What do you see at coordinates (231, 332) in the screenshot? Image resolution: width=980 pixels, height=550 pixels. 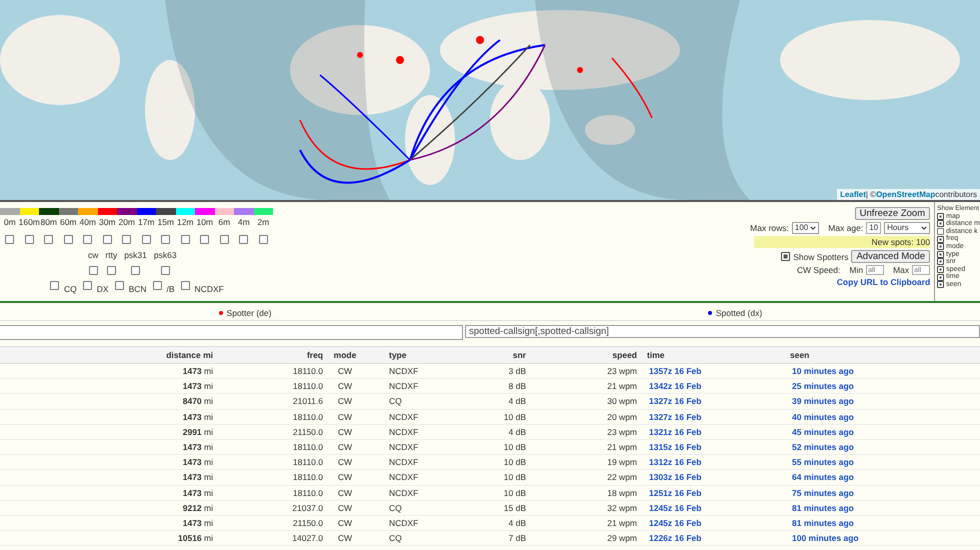 I see `spotter-filter-field` at bounding box center [231, 332].